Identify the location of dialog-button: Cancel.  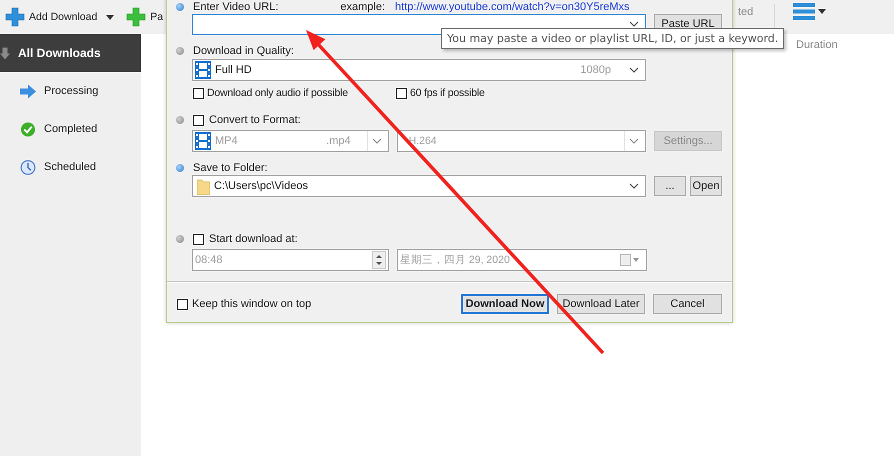
(687, 304).